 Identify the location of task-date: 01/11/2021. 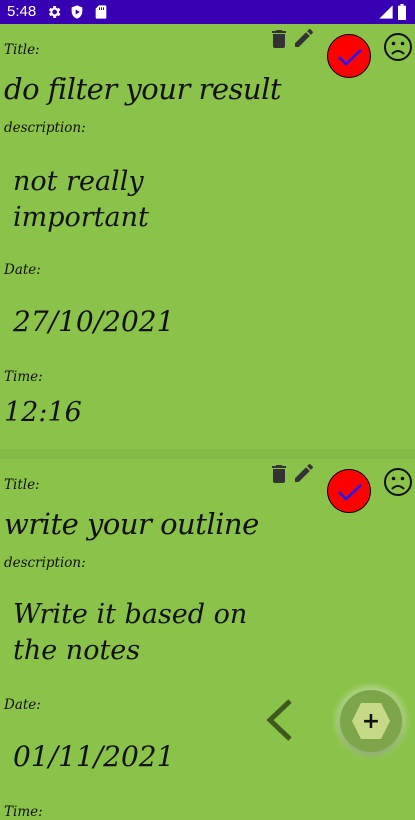
(94, 756).